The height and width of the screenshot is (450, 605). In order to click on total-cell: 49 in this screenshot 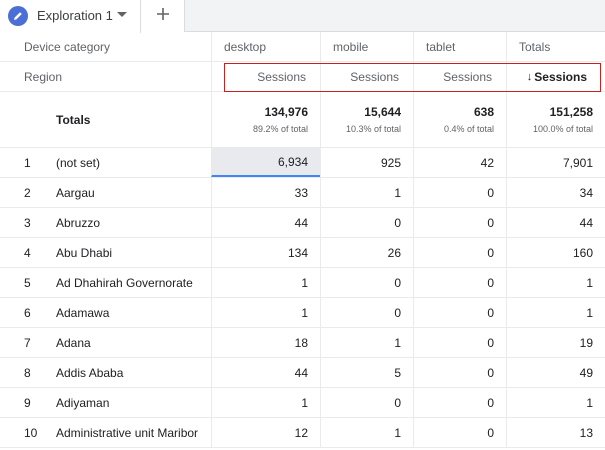, I will do `click(555, 372)`.